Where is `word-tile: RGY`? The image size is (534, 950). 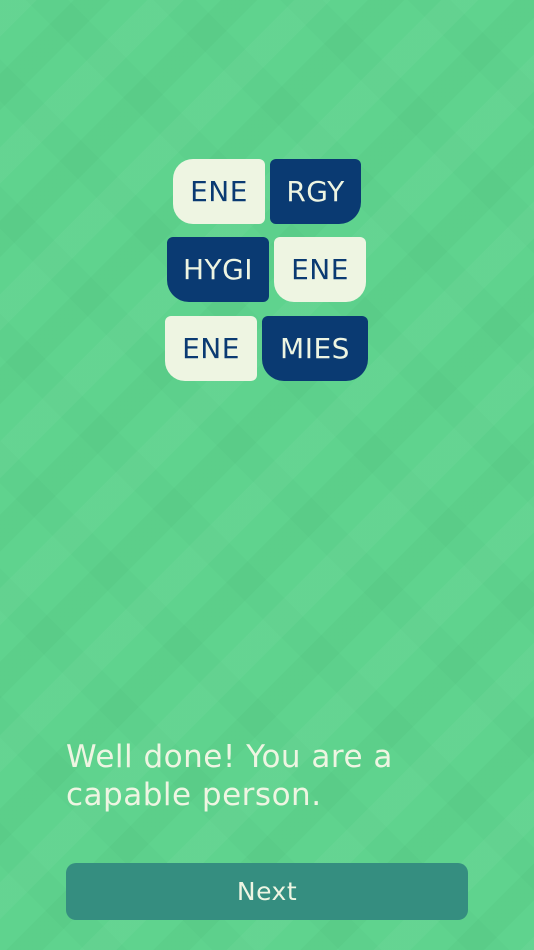
word-tile: RGY is located at coordinates (315, 191).